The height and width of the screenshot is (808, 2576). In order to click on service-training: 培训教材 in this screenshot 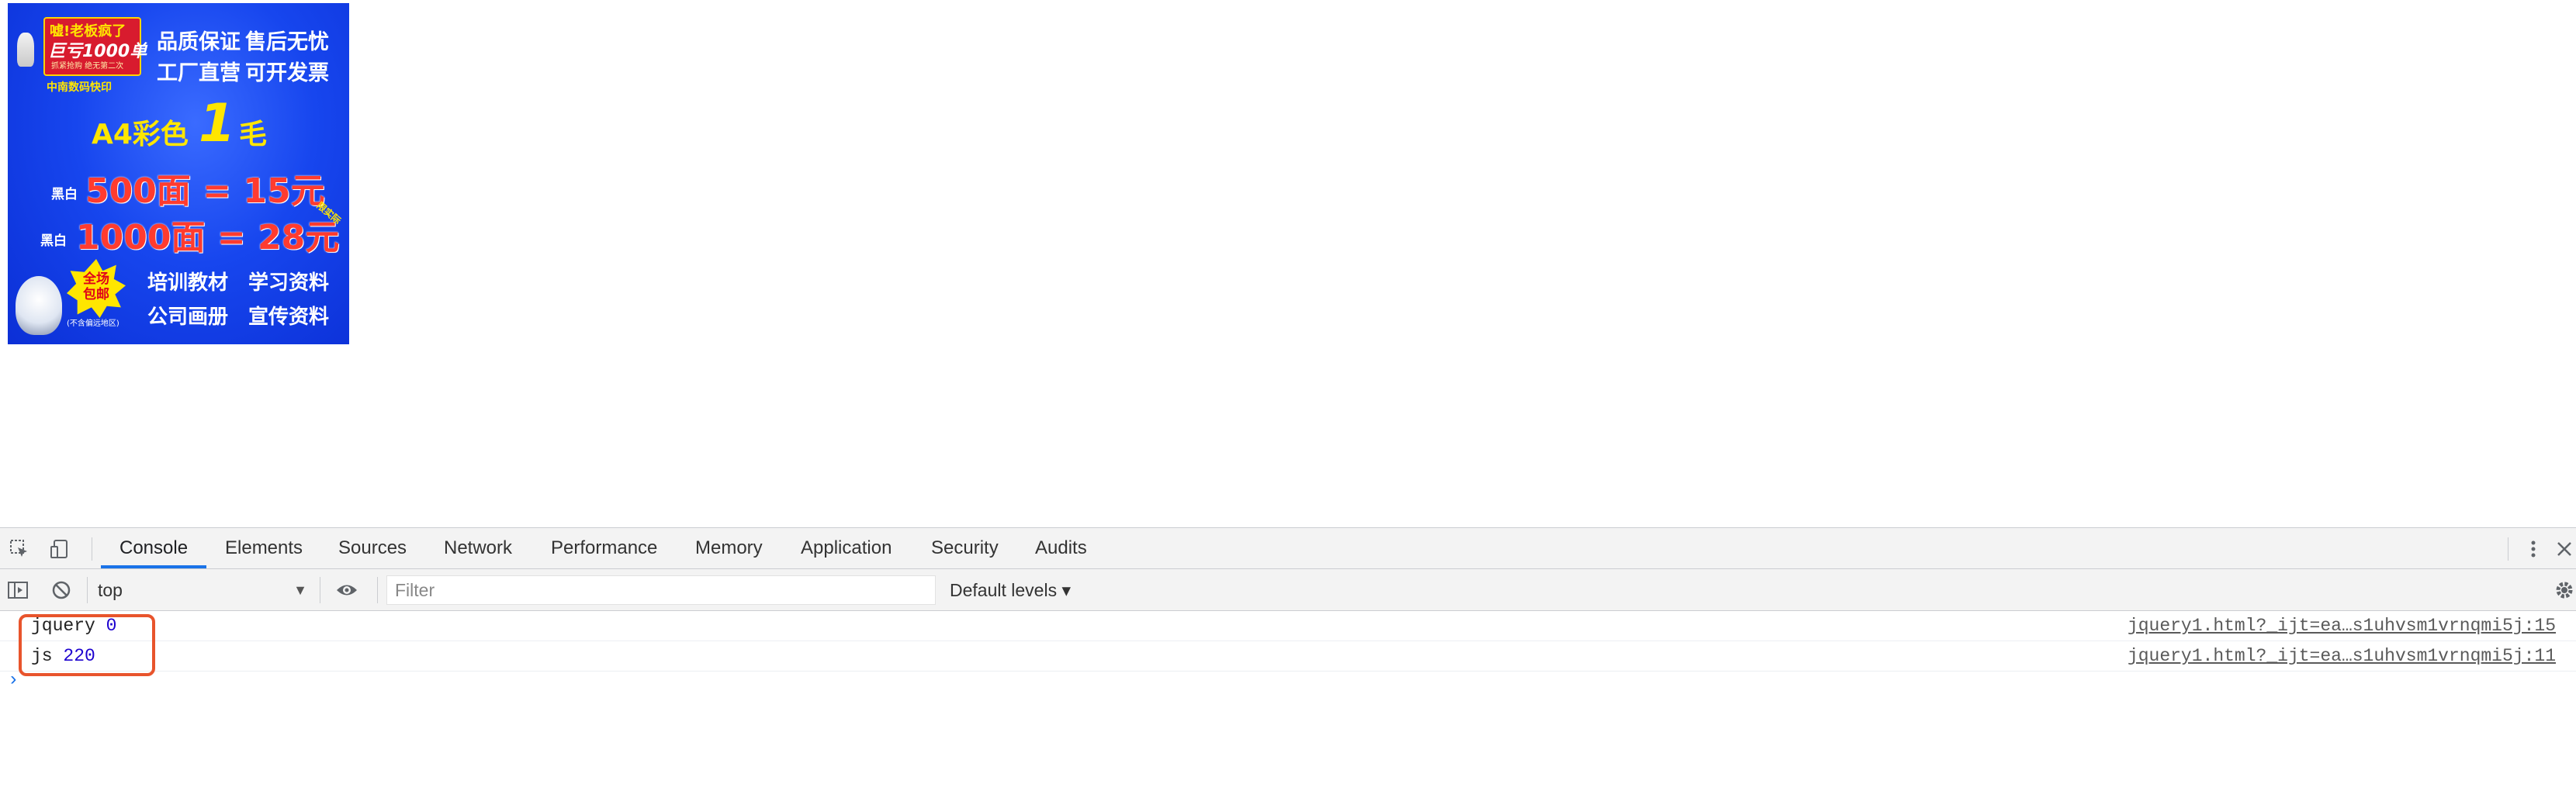, I will do `click(188, 283)`.